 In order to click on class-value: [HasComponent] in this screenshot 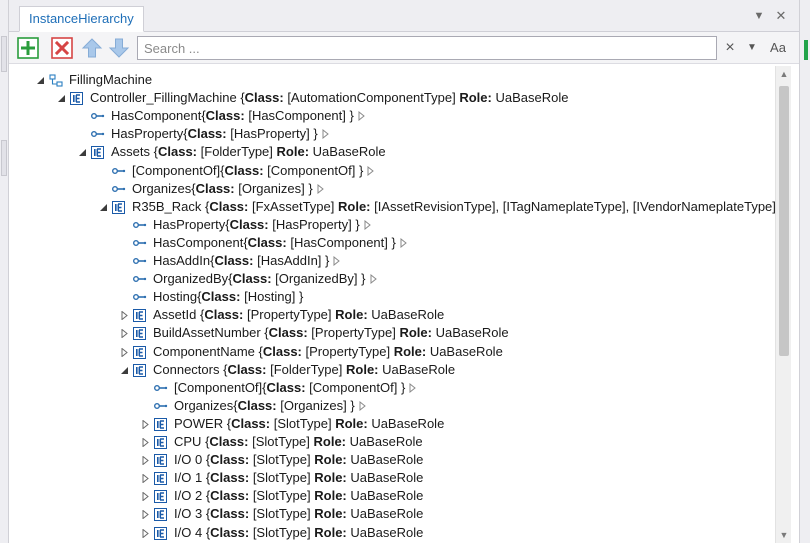, I will do `click(339, 242)`.